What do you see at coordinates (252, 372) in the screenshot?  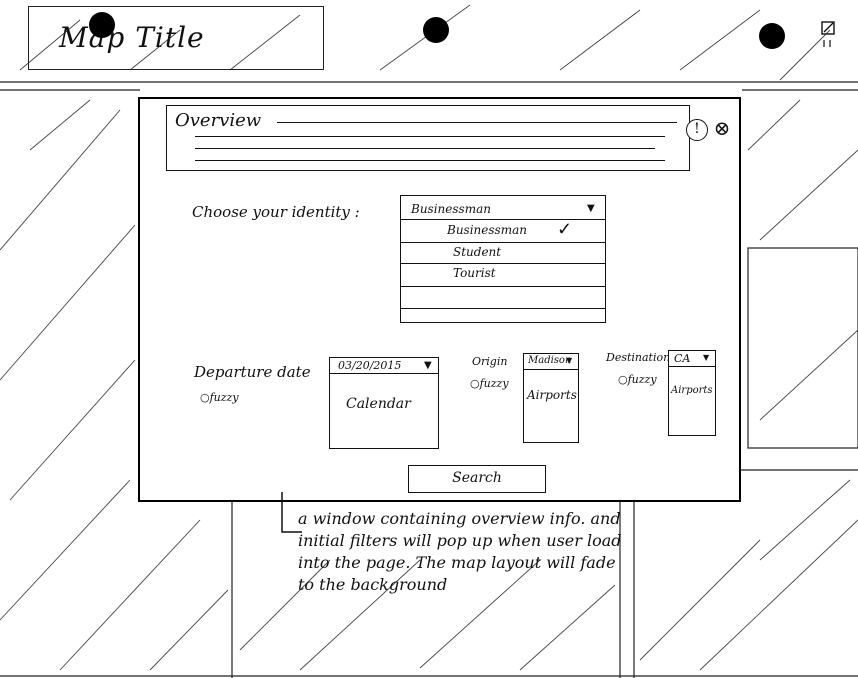 I see `departure-date-label: Departure date` at bounding box center [252, 372].